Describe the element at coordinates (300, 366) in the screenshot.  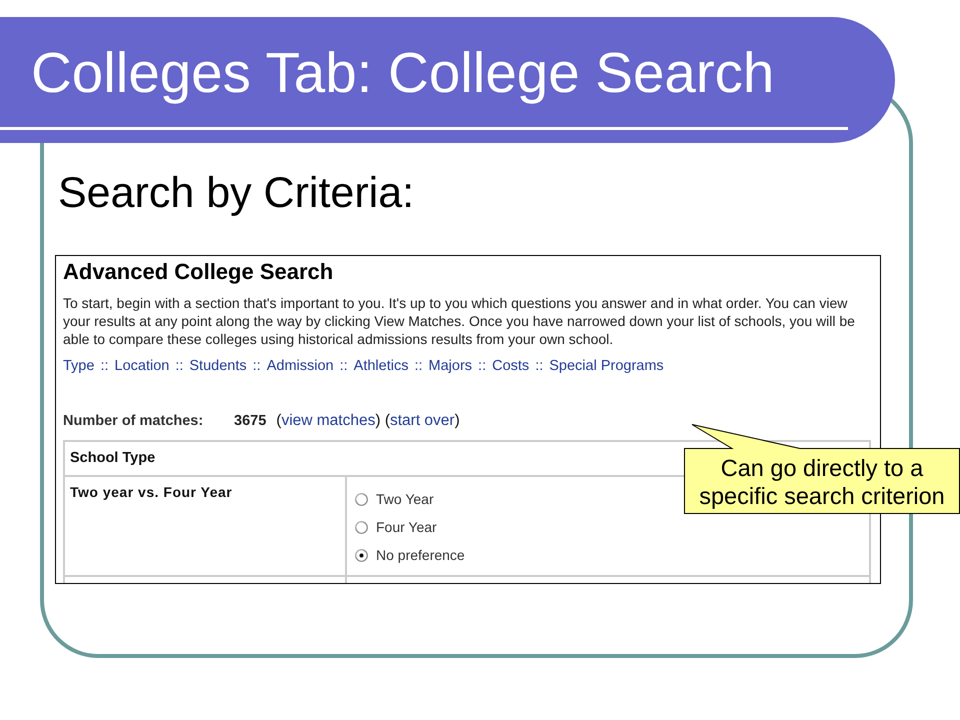
I see `section-link: Admission` at that location.